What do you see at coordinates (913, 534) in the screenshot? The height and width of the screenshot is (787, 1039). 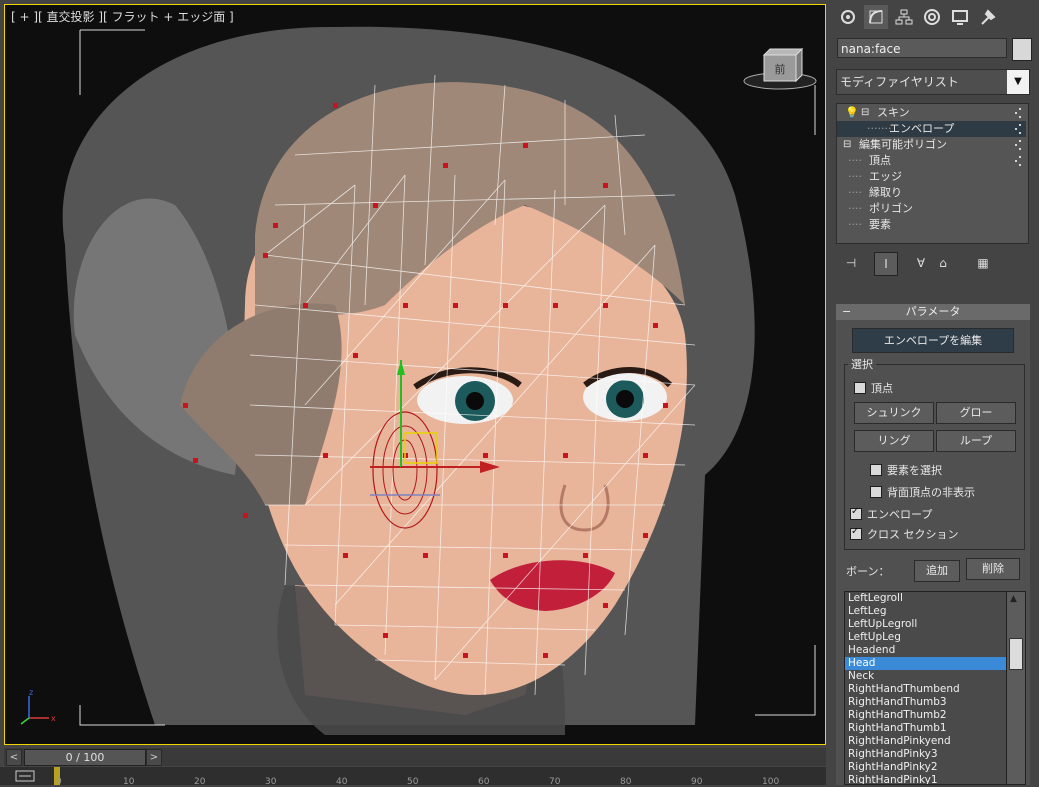 I see `cross-sections-label: クロス セクション` at bounding box center [913, 534].